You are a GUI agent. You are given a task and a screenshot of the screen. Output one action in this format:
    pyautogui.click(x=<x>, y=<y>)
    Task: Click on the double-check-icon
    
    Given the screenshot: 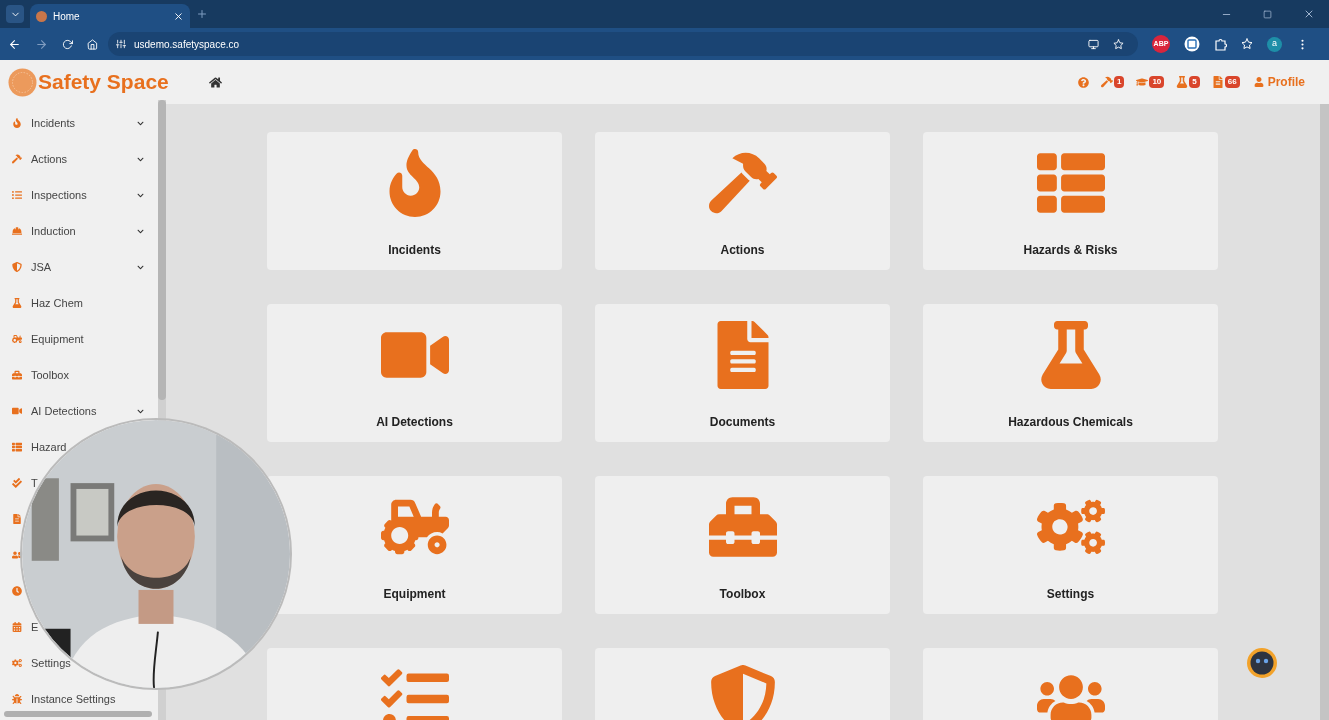 What is the action you would take?
    pyautogui.click(x=17, y=483)
    